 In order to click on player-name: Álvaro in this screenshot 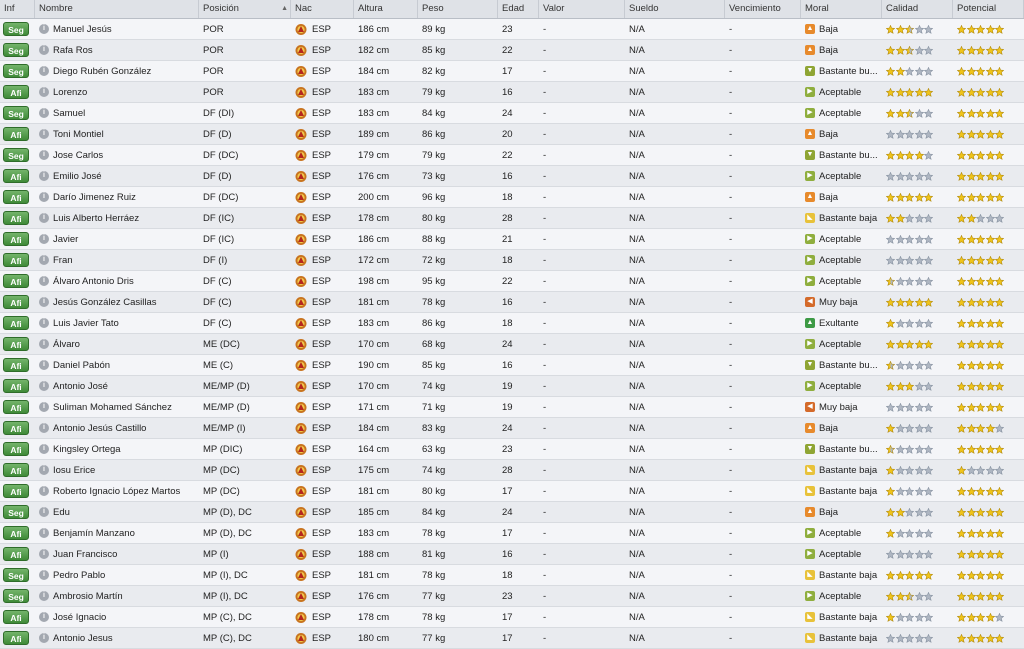, I will do `click(66, 344)`.